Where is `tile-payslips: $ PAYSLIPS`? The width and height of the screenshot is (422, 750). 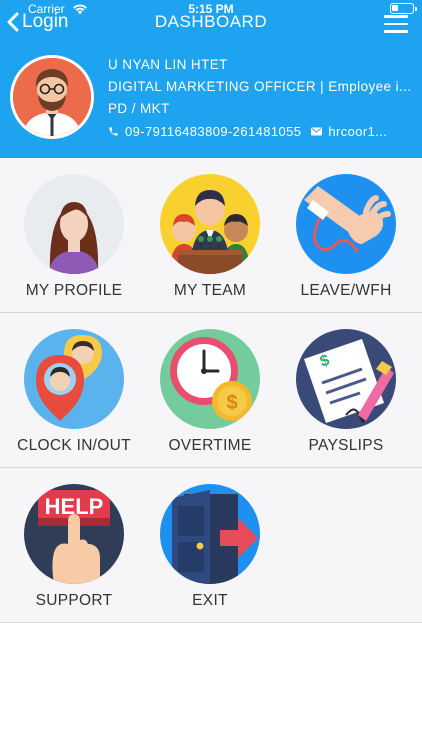
tile-payslips: $ PAYSLIPS is located at coordinates (346, 390).